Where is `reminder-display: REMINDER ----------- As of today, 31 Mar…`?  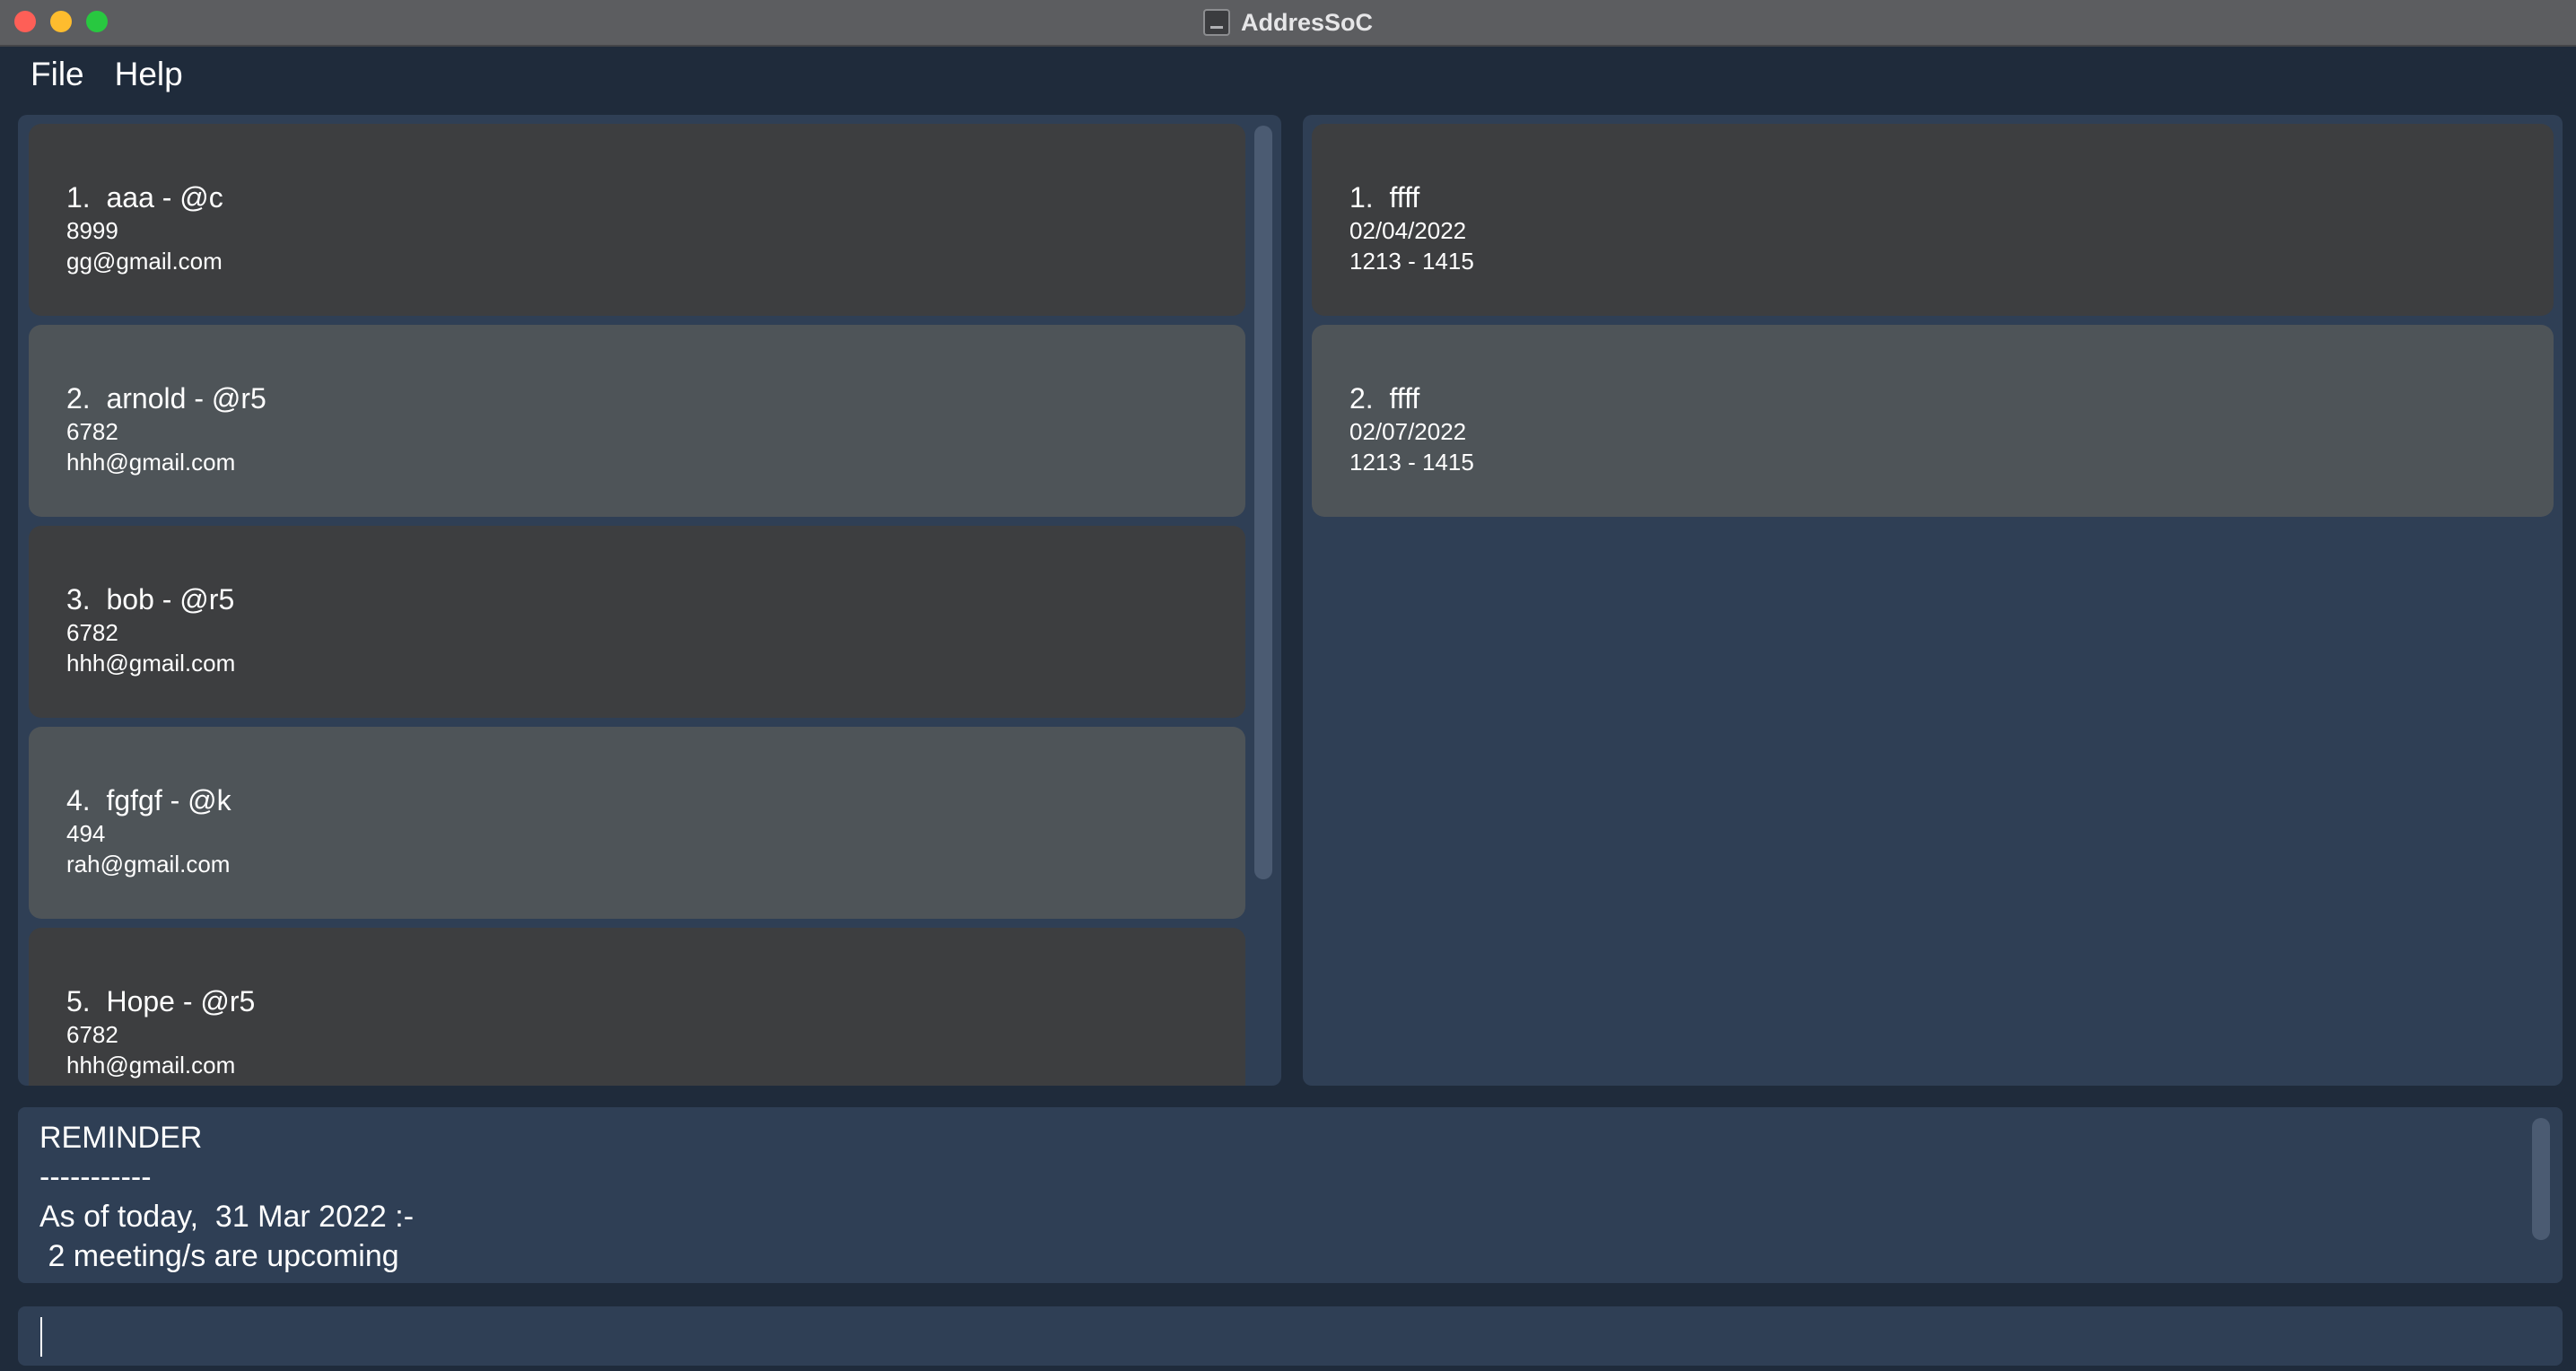
reminder-display: REMINDER ----------- As of today, 31 Mar… is located at coordinates (1291, 1195).